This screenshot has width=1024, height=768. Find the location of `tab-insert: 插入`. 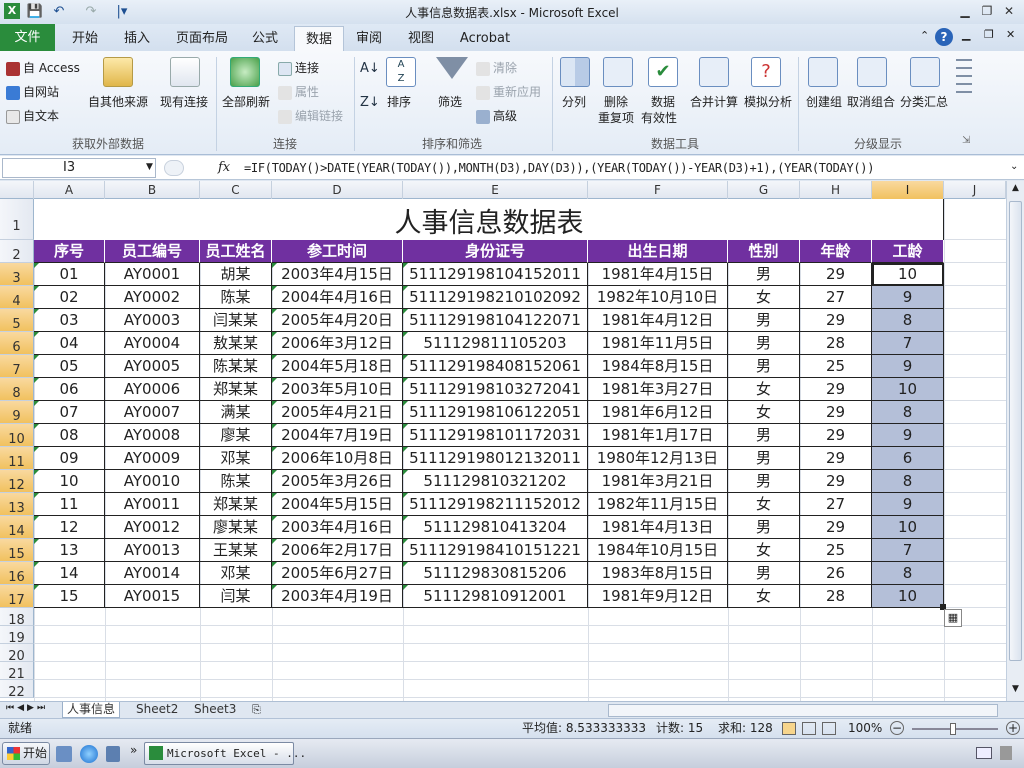

tab-insert: 插入 is located at coordinates (137, 38).